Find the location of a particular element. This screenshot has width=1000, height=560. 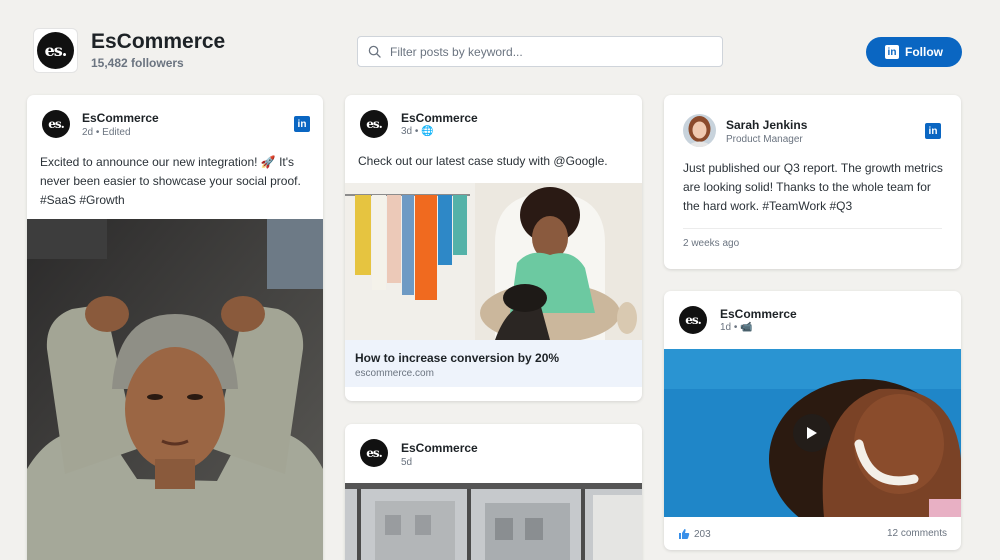

link-title: How to increase conversion by 20% is located at coordinates (457, 358).